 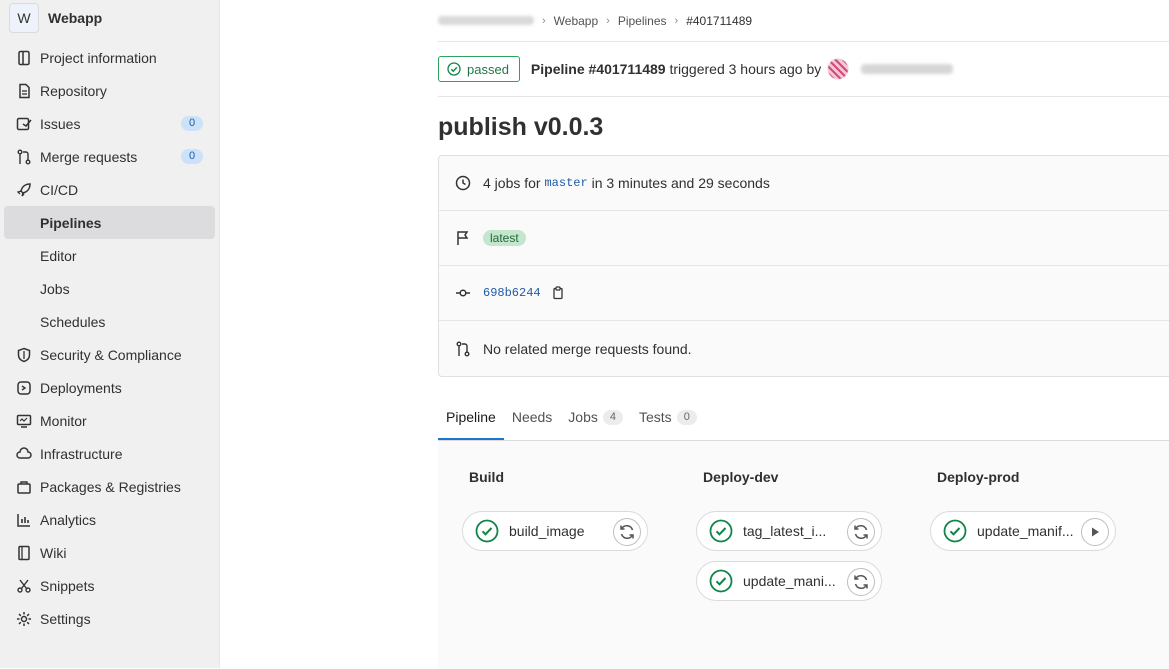 I want to click on cloud-icon, so click(x=24, y=454).